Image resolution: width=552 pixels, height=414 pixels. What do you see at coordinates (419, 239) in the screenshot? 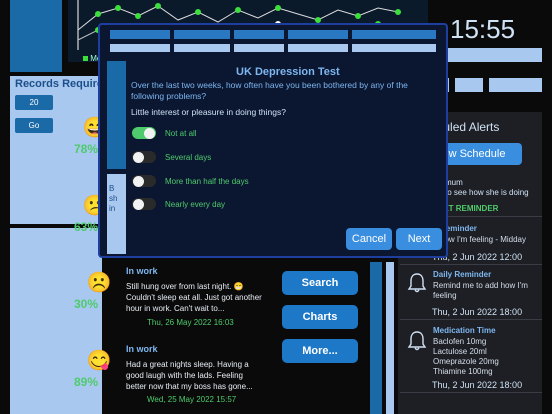
I see `next-button: Next` at bounding box center [419, 239].